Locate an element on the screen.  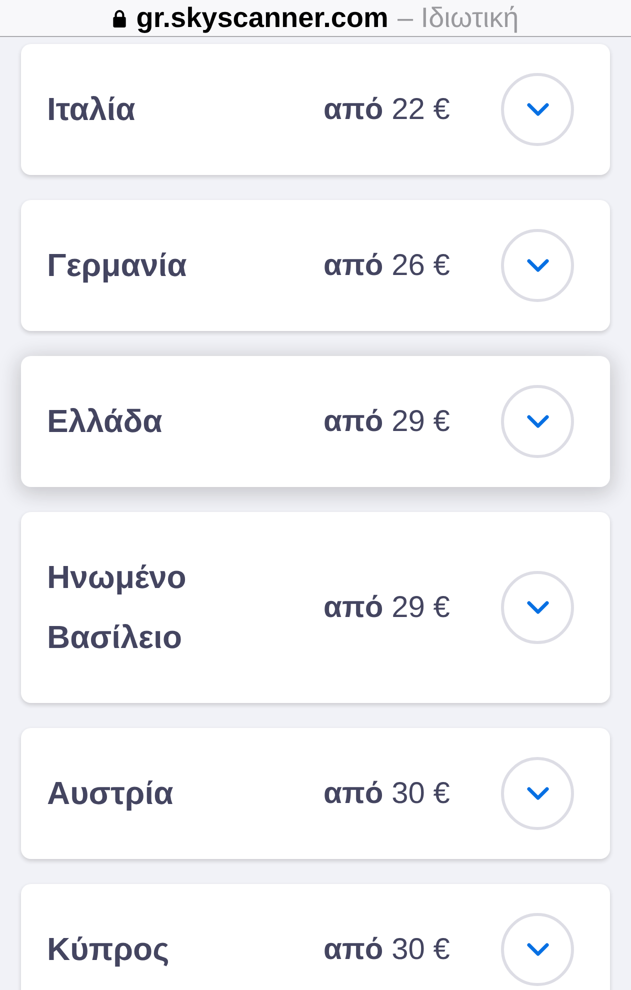
destination-card: Ιταλία από 22 € is located at coordinates (315, 109).